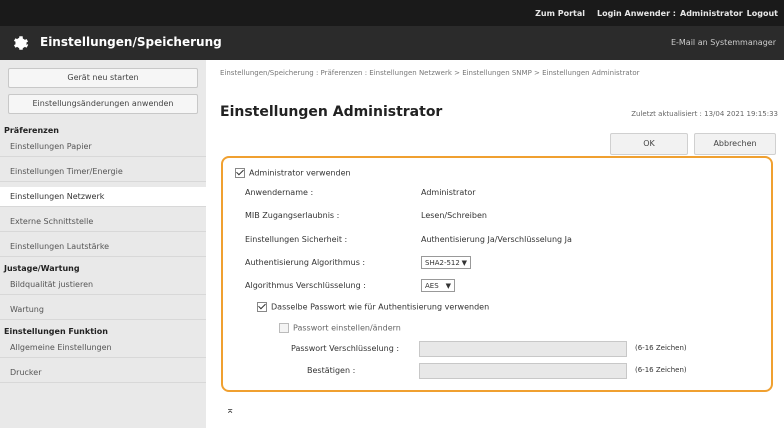  What do you see at coordinates (305, 285) in the screenshot?
I see `enc-algo-label: Algorithmus Verschlüsselung :` at bounding box center [305, 285].